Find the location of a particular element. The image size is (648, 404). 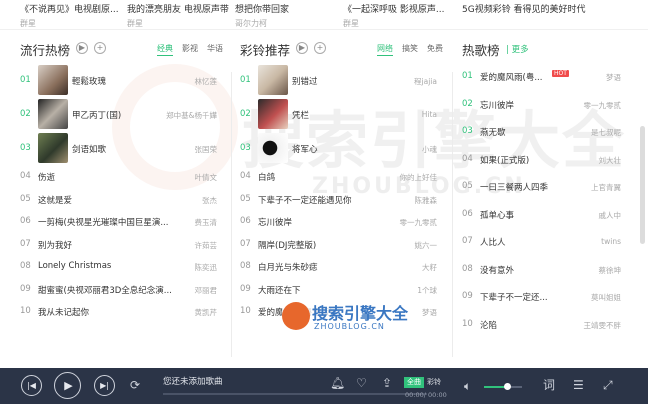

list-item: 07 别为我好 许茹芸 is located at coordinates (121, 245).